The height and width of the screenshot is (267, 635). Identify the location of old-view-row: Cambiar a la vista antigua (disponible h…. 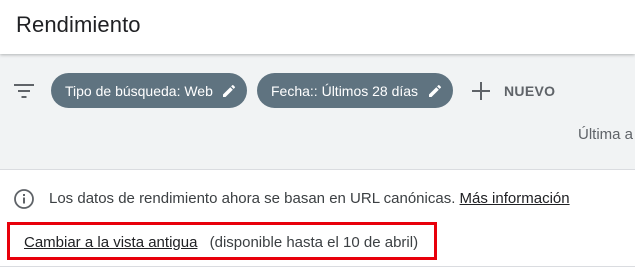
(221, 242).